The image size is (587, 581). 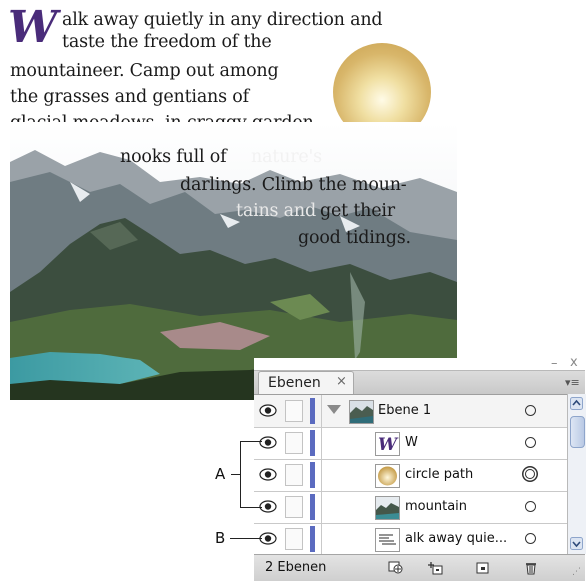 I want to click on w-dropcap-thumbnail: W, so click(x=387, y=444).